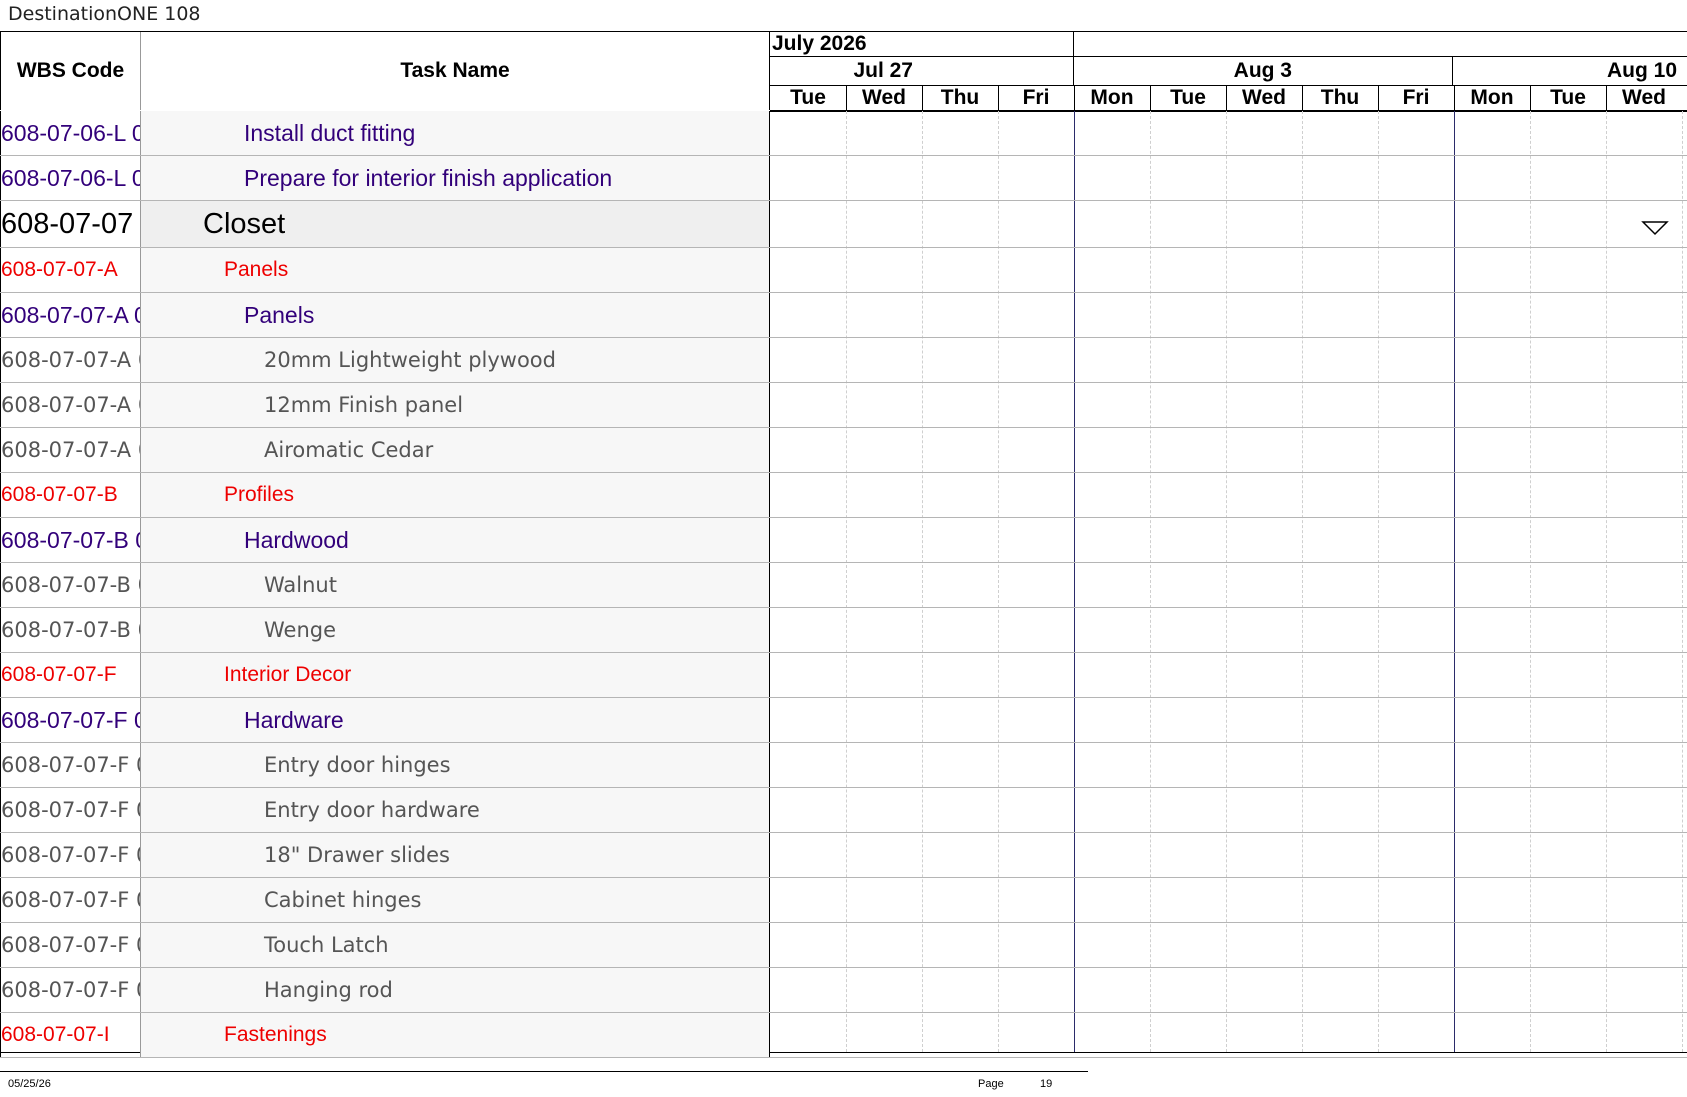  I want to click on task-name-cell: Hardwood, so click(455, 540).